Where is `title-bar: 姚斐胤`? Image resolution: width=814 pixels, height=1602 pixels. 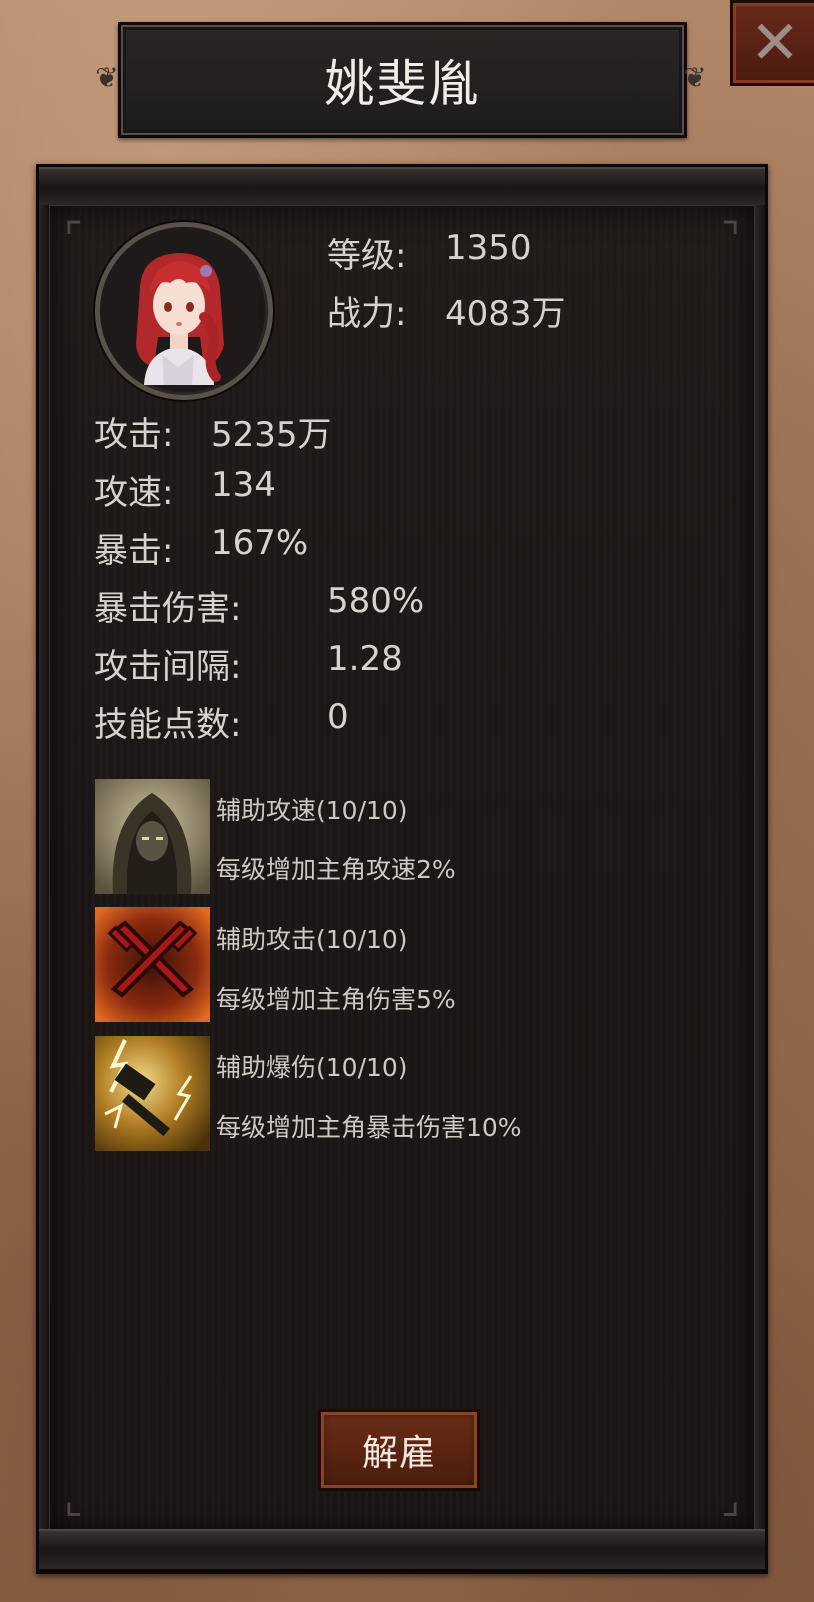
title-bar: 姚斐胤 is located at coordinates (402, 80).